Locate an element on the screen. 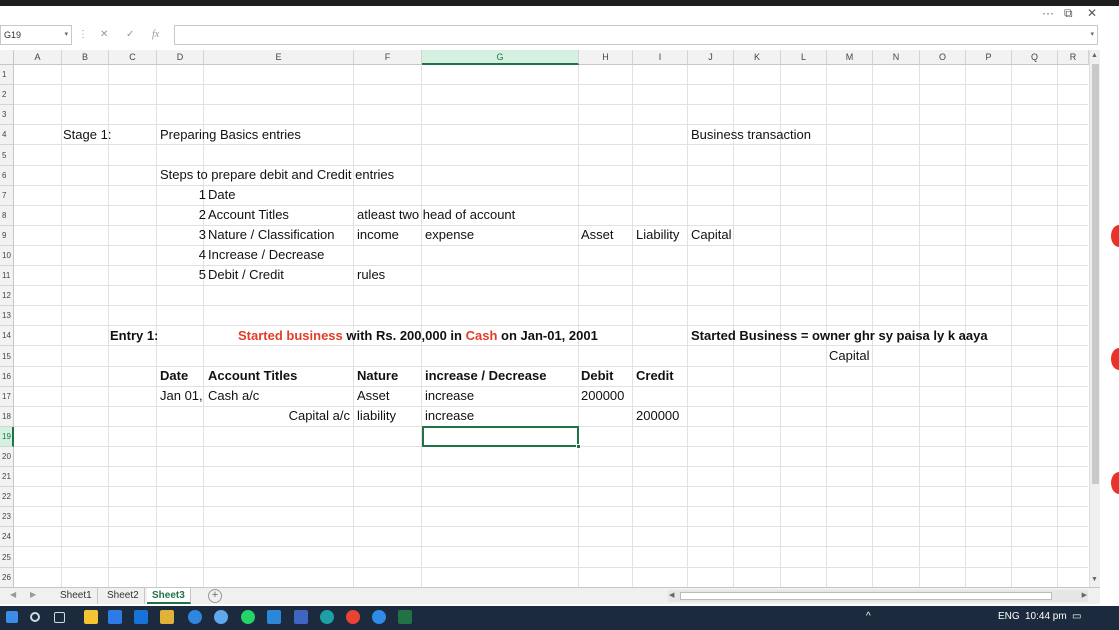 This screenshot has width=1119, height=630. edge-icon is located at coordinates (327, 617).